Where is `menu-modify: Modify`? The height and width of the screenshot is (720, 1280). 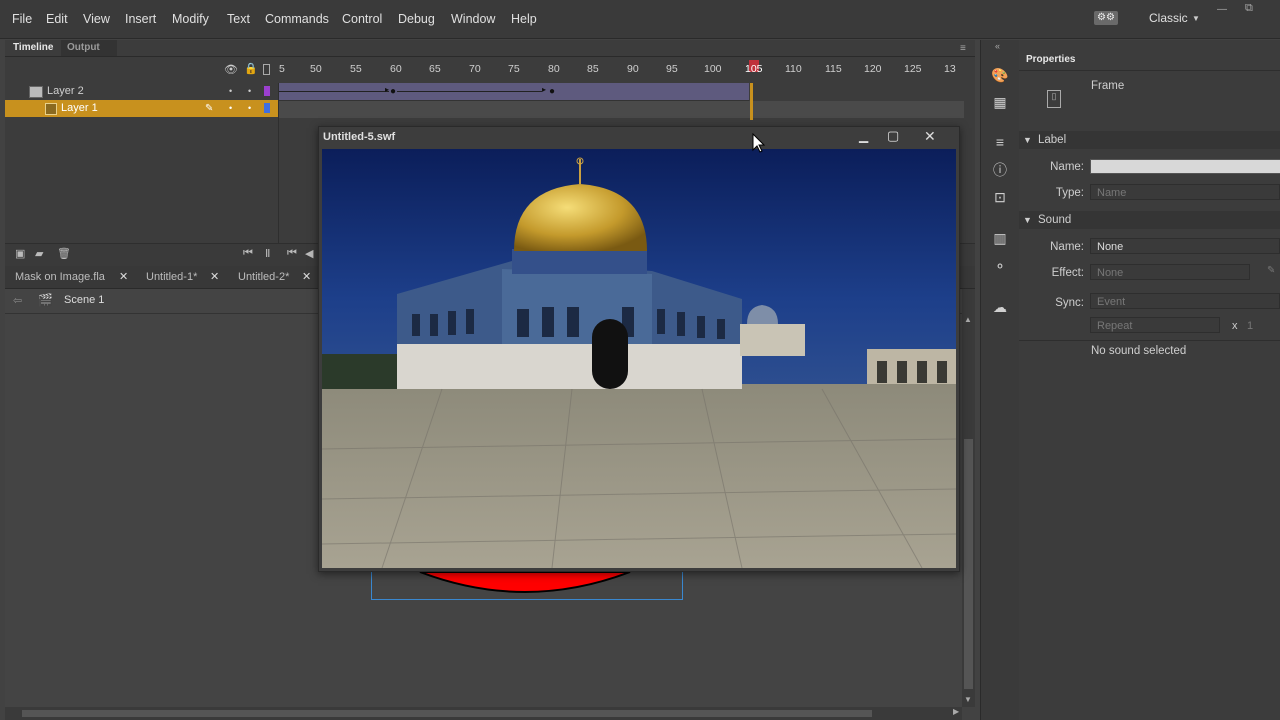 menu-modify: Modify is located at coordinates (190, 19).